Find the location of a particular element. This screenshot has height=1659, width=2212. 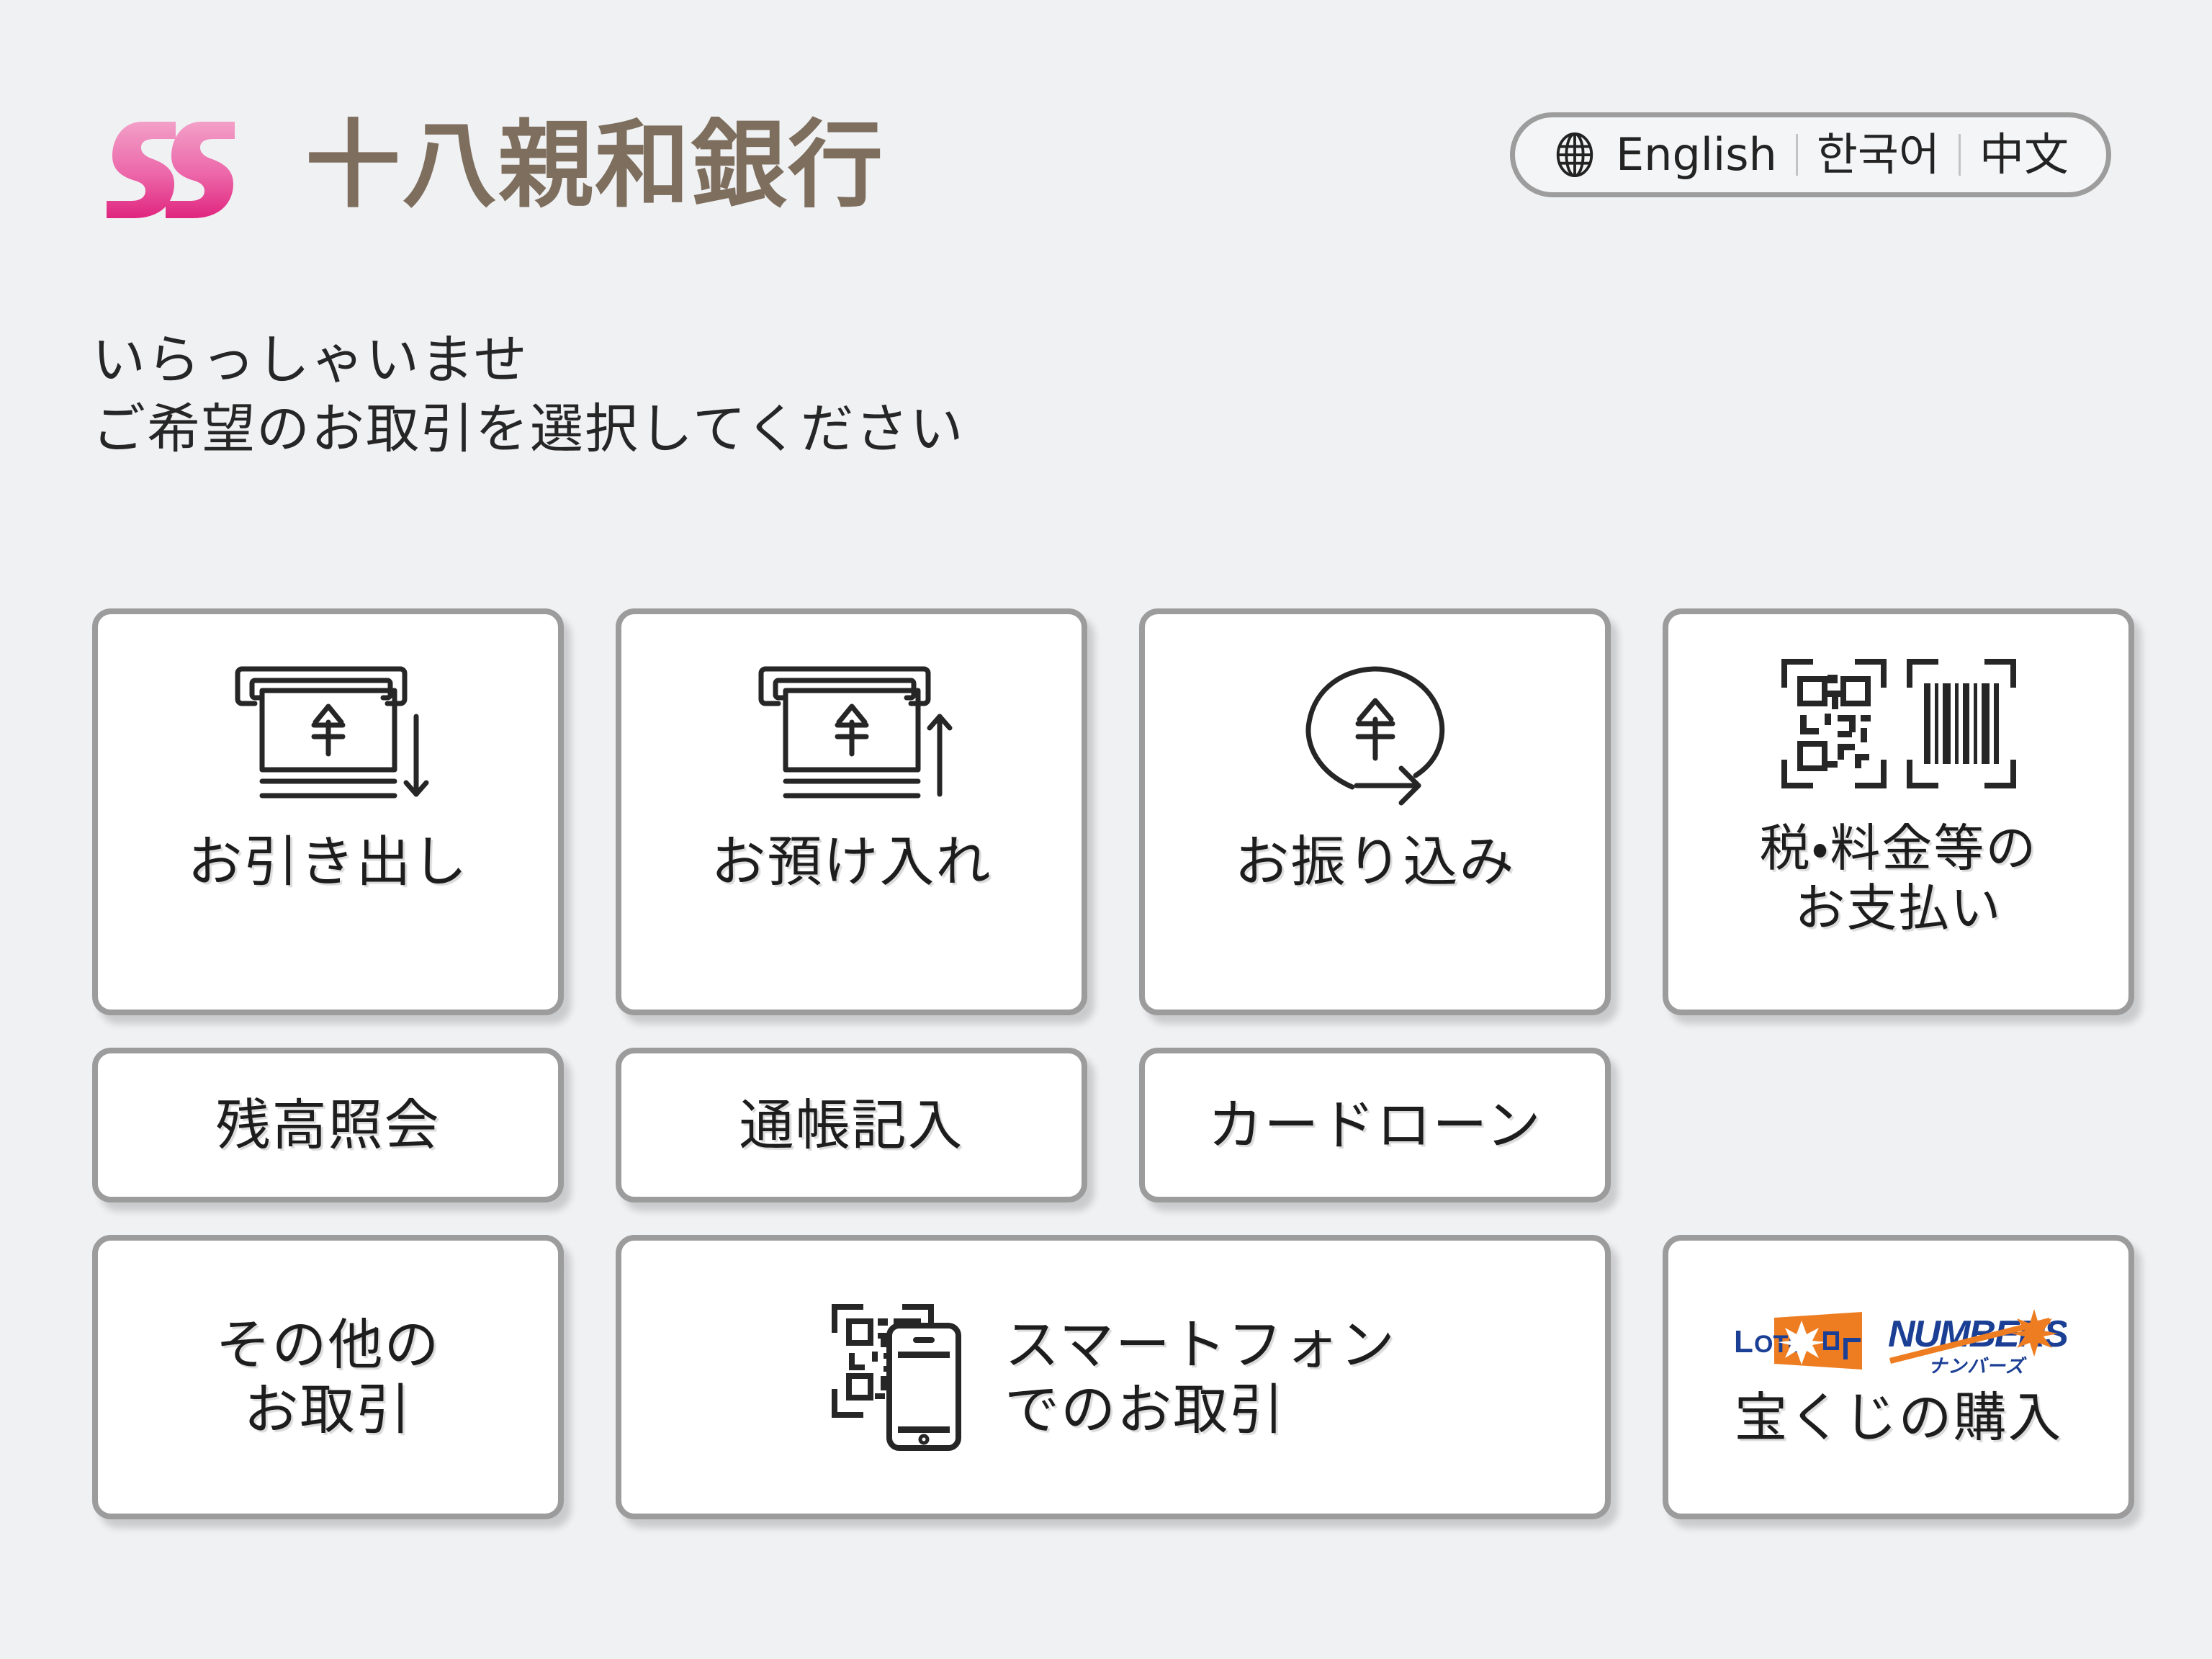

button-balance-inquiry: 残高照会 is located at coordinates (328, 1125).